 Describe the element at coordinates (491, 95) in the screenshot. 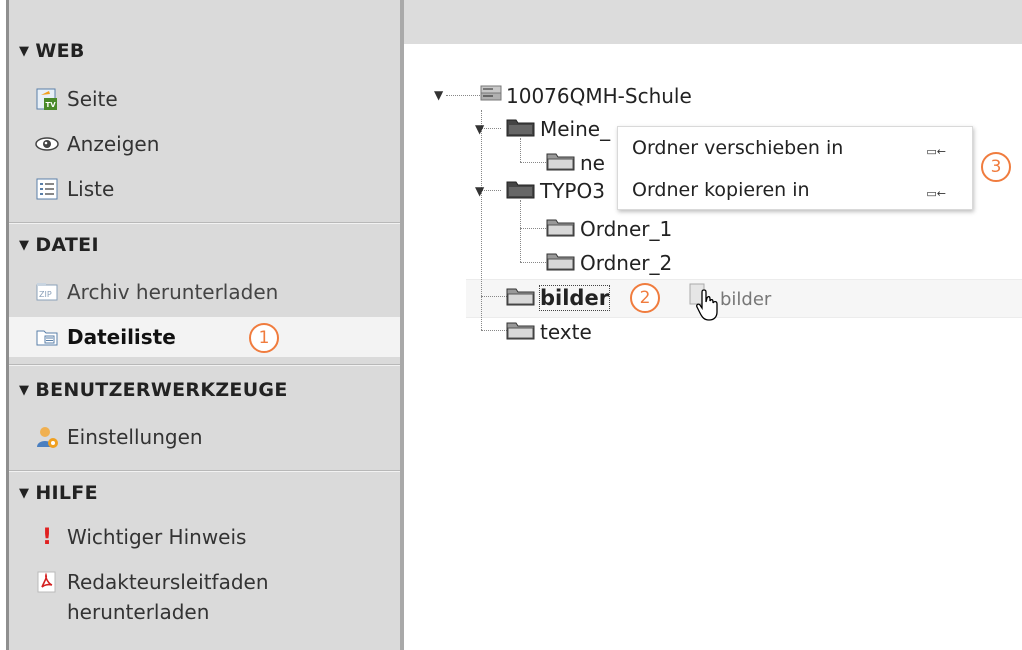

I see `server-icon` at that location.